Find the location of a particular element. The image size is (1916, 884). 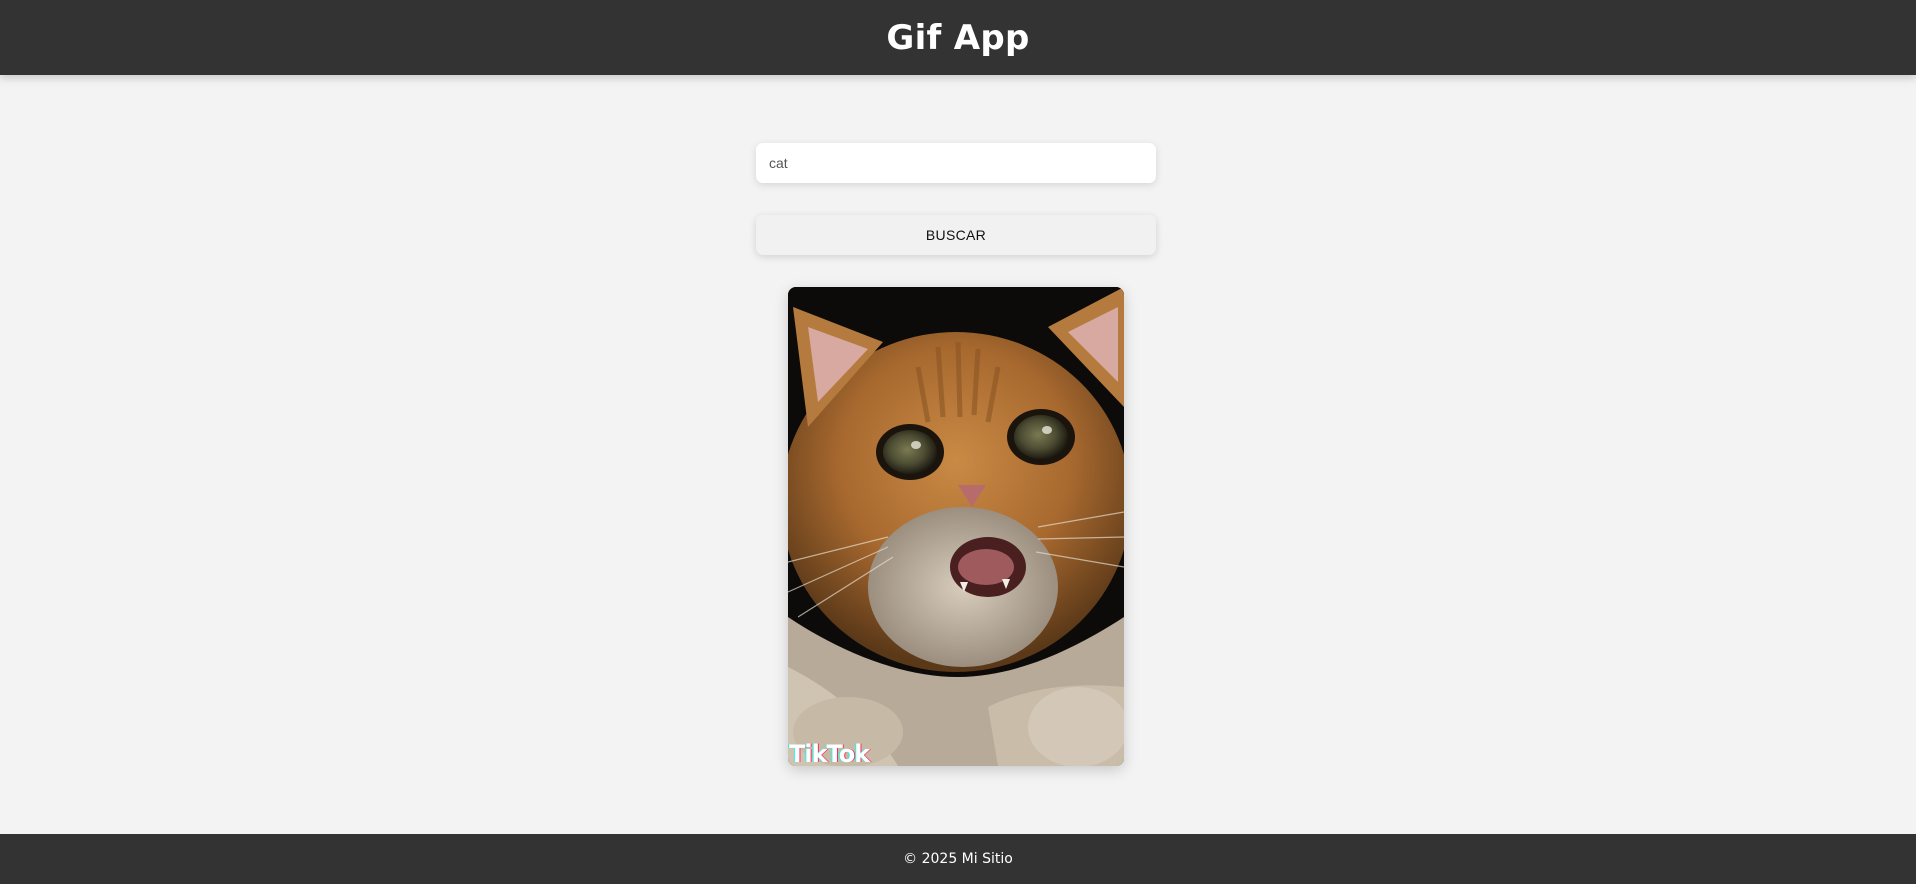

app-header: Gif App is located at coordinates (958, 37).